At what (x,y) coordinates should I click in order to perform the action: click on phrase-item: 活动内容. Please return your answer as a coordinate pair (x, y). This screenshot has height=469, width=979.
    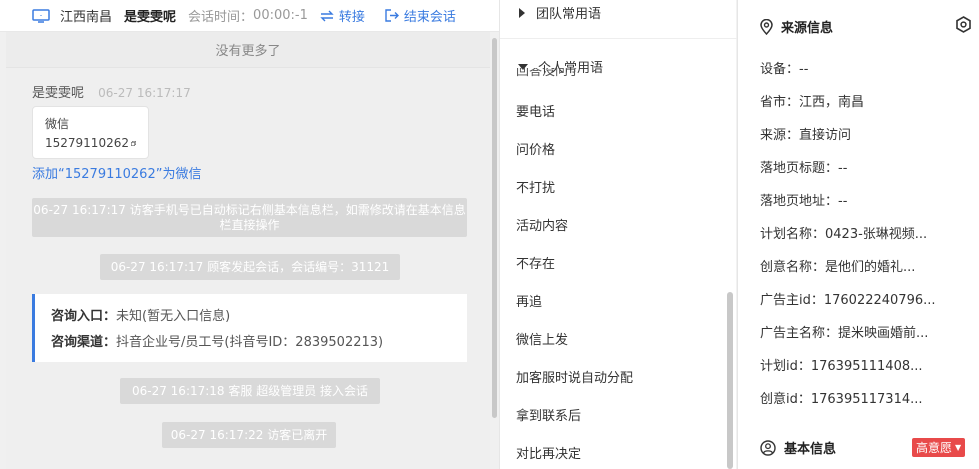
    Looking at the image, I should click on (542, 224).